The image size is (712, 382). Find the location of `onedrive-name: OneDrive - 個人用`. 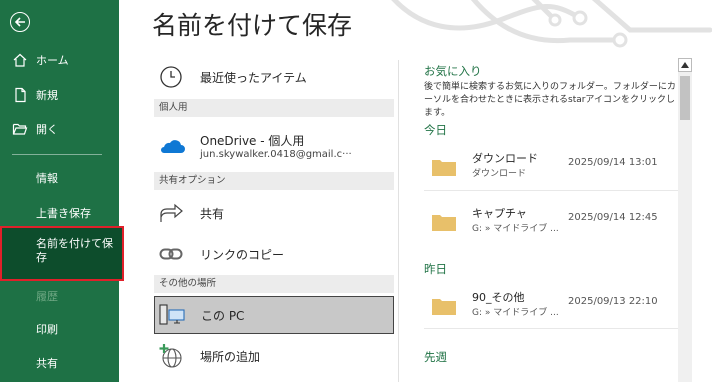

onedrive-name: OneDrive - 個人用 is located at coordinates (252, 141).